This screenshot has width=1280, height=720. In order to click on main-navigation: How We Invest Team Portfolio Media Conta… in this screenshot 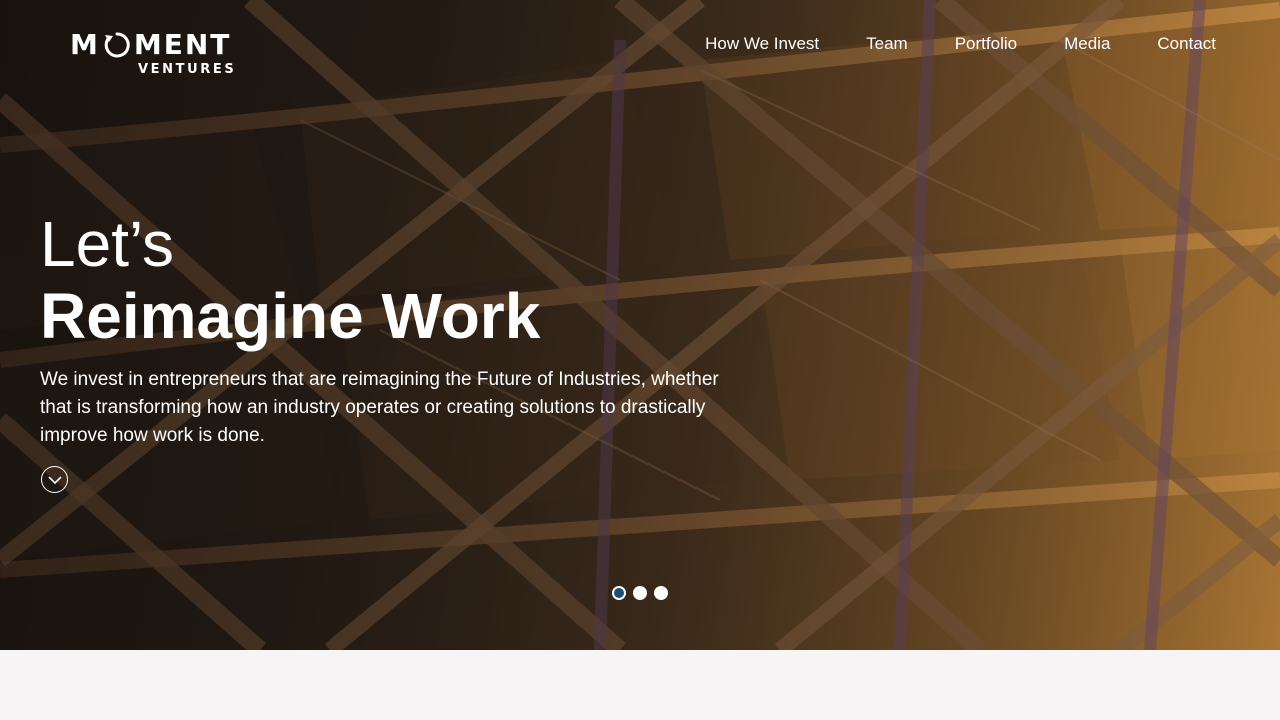, I will do `click(937, 44)`.